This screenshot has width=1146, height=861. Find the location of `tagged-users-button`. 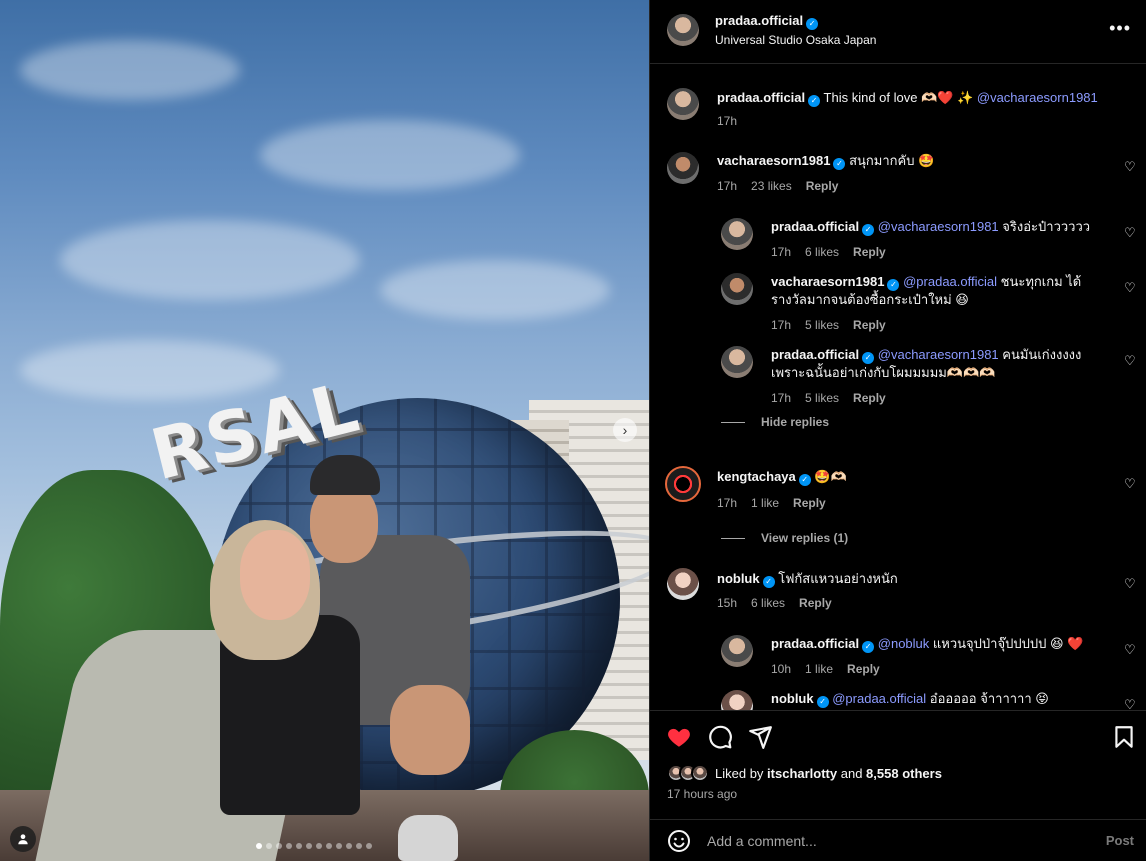

tagged-users-button is located at coordinates (23, 839).